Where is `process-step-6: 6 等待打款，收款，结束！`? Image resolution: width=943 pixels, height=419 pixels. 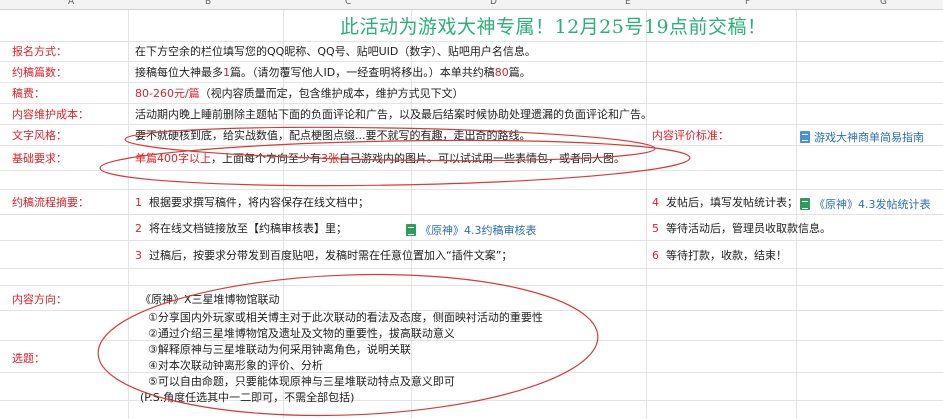 process-step-6: 6 等待打款，收款，结束！ is located at coordinates (719, 256).